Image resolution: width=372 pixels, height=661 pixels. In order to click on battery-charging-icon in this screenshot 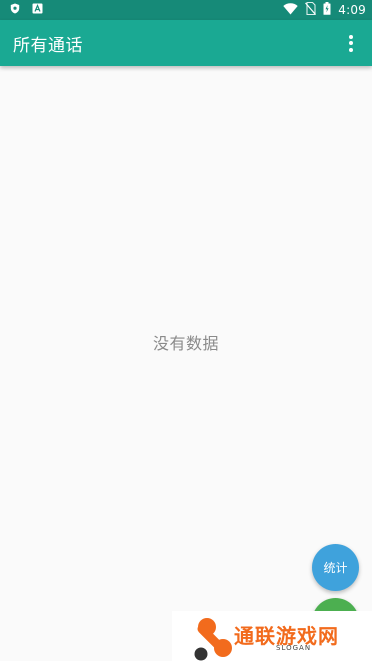, I will do `click(327, 10)`.